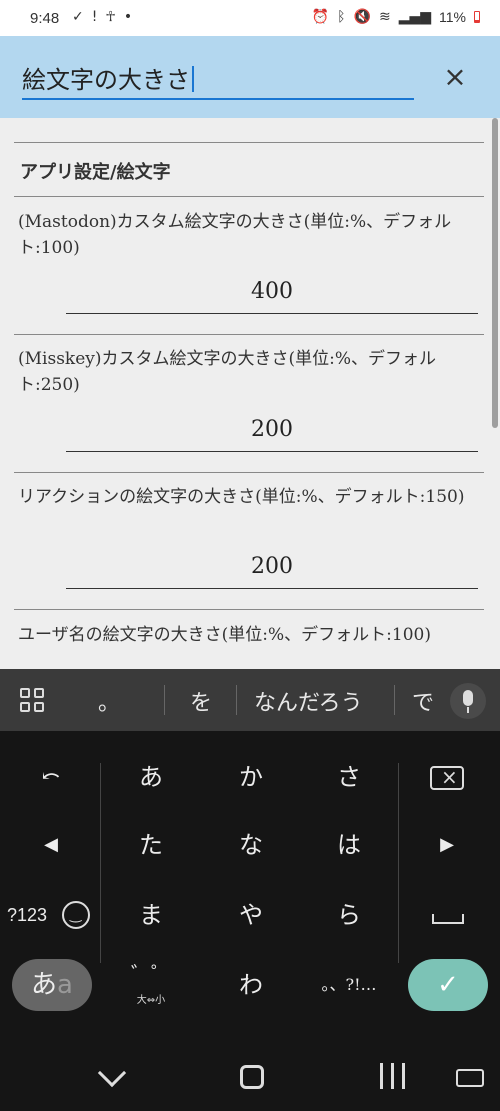 This screenshot has width=500, height=1111. What do you see at coordinates (468, 701) in the screenshot?
I see `microphone-icon` at bounding box center [468, 701].